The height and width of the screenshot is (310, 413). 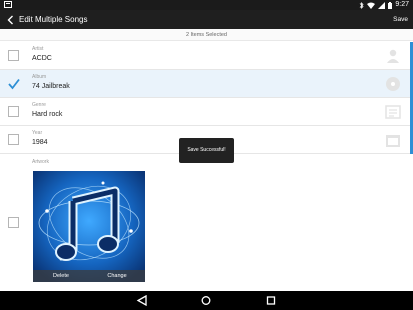 I want to click on checkbox-genre, so click(x=13, y=111).